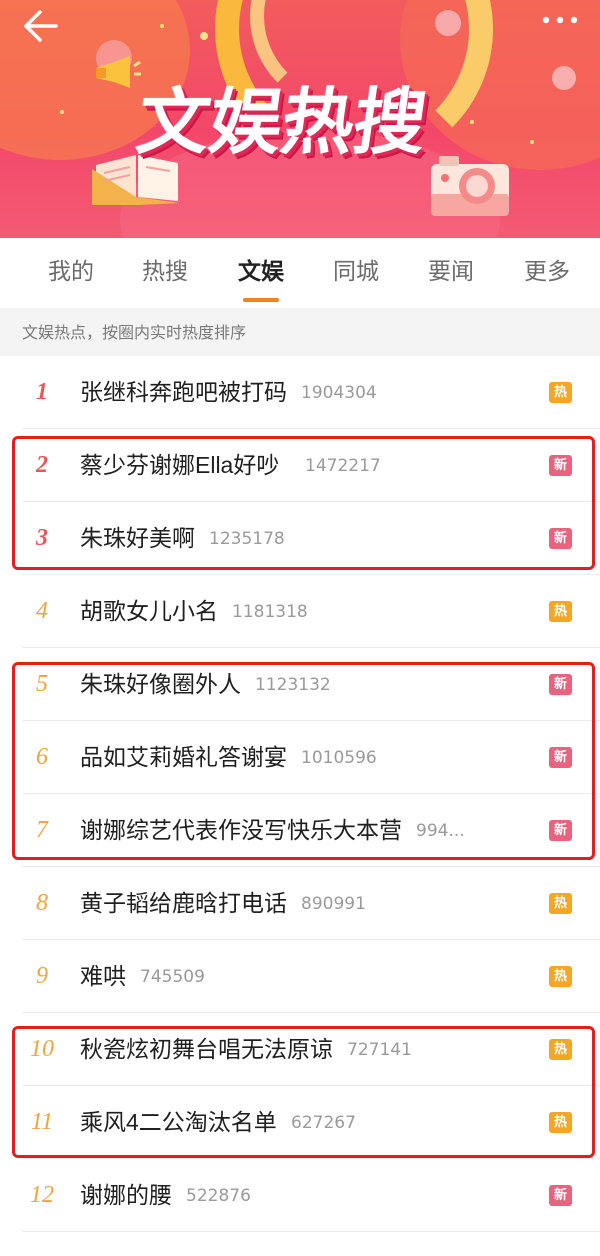 This screenshot has width=600, height=1256. What do you see at coordinates (451, 271) in the screenshot?
I see `tab-news: 要闻` at bounding box center [451, 271].